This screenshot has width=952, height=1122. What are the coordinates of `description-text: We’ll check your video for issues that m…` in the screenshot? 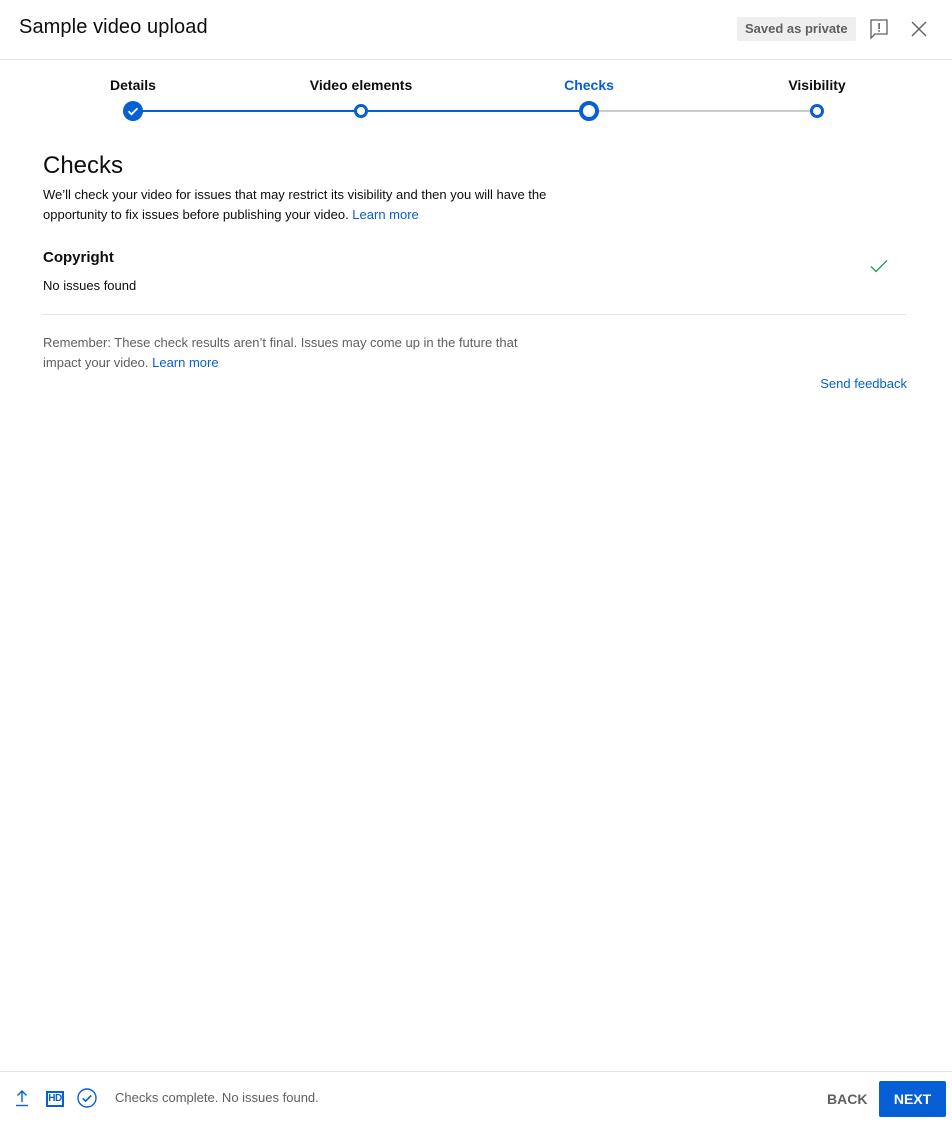 It's located at (295, 204).